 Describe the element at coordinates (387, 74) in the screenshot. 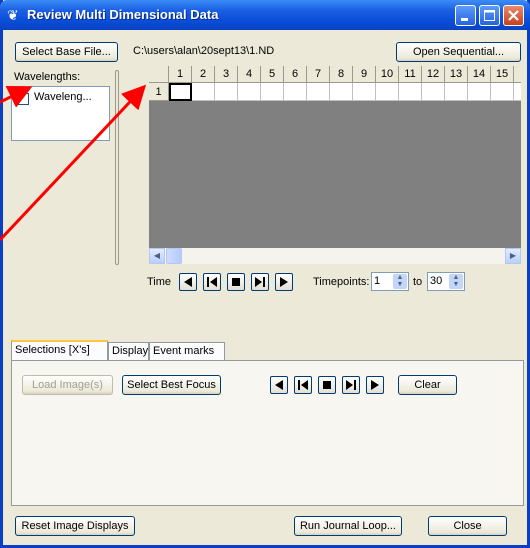

I see `column-header: 10` at that location.